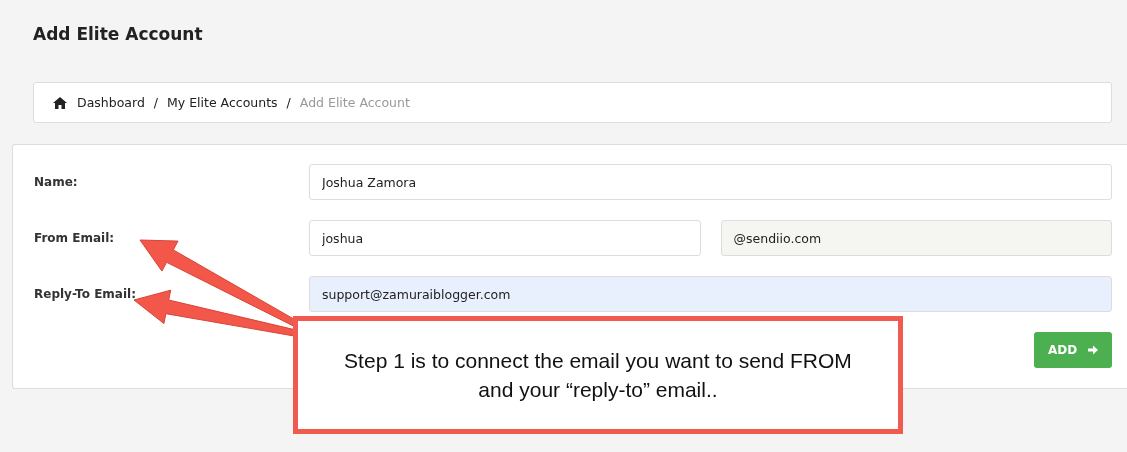 This screenshot has height=452, width=1127. Describe the element at coordinates (598, 375) in the screenshot. I see `callout-text: Step 1 is to connect the email you want to send FROM and your “reply-to” email..` at that location.